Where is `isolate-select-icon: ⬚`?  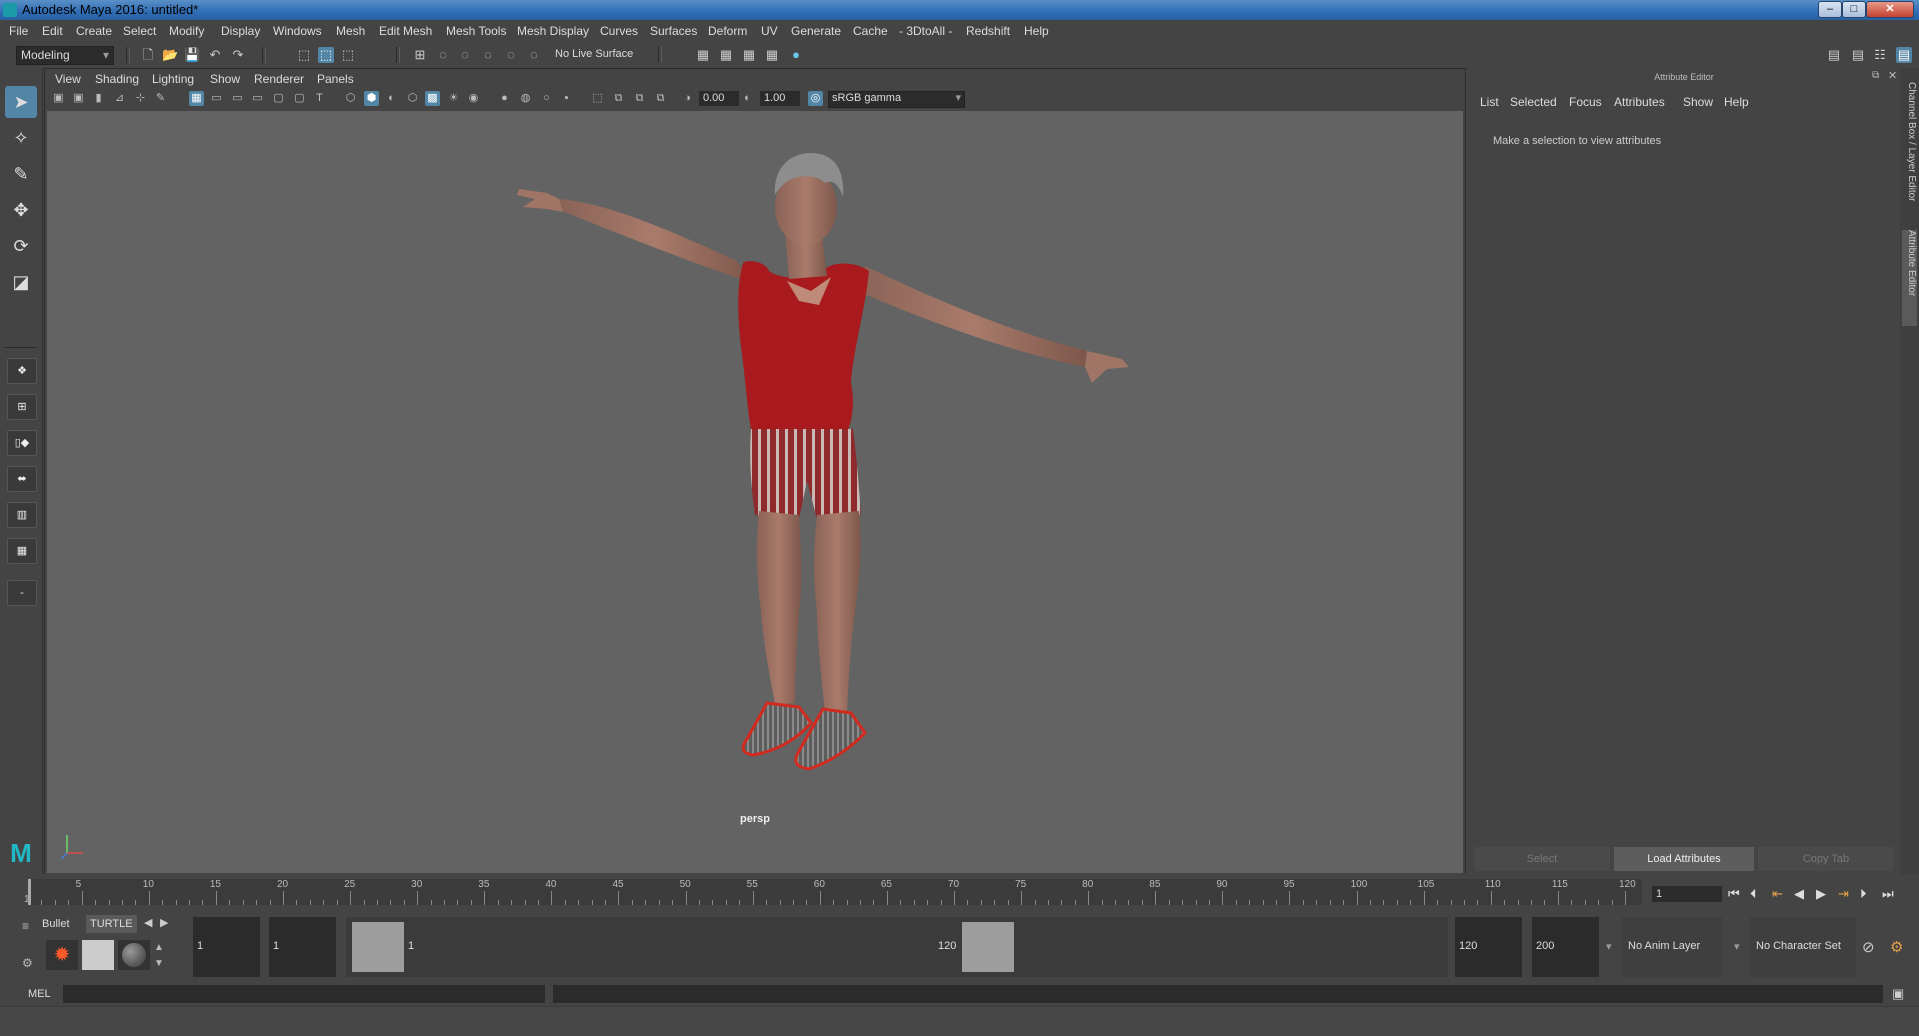
isolate-select-icon: ⬚ is located at coordinates (597, 98).